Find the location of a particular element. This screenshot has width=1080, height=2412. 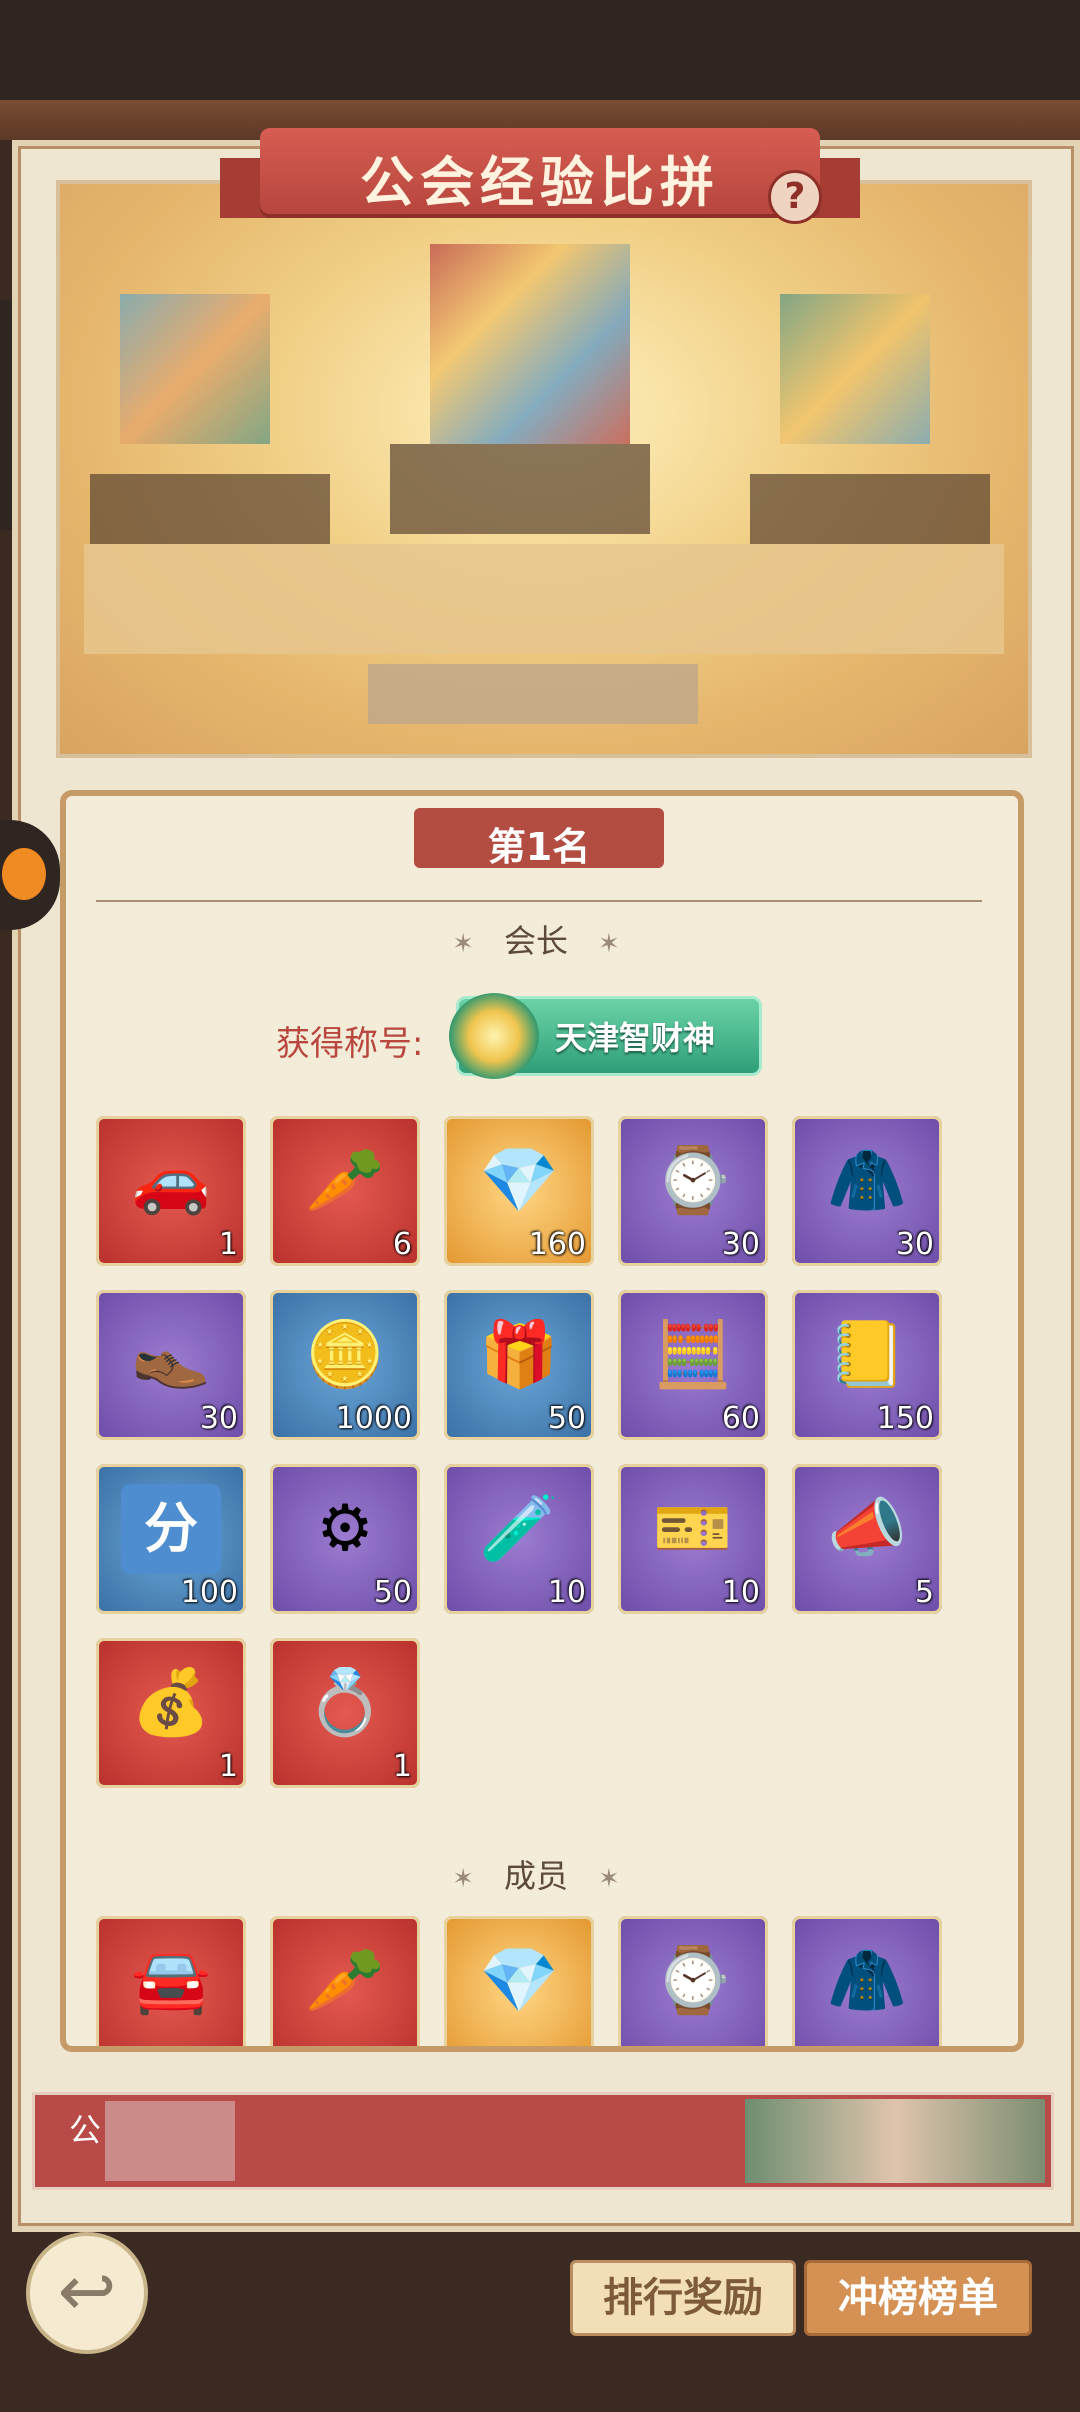

podium-center is located at coordinates (520, 489).